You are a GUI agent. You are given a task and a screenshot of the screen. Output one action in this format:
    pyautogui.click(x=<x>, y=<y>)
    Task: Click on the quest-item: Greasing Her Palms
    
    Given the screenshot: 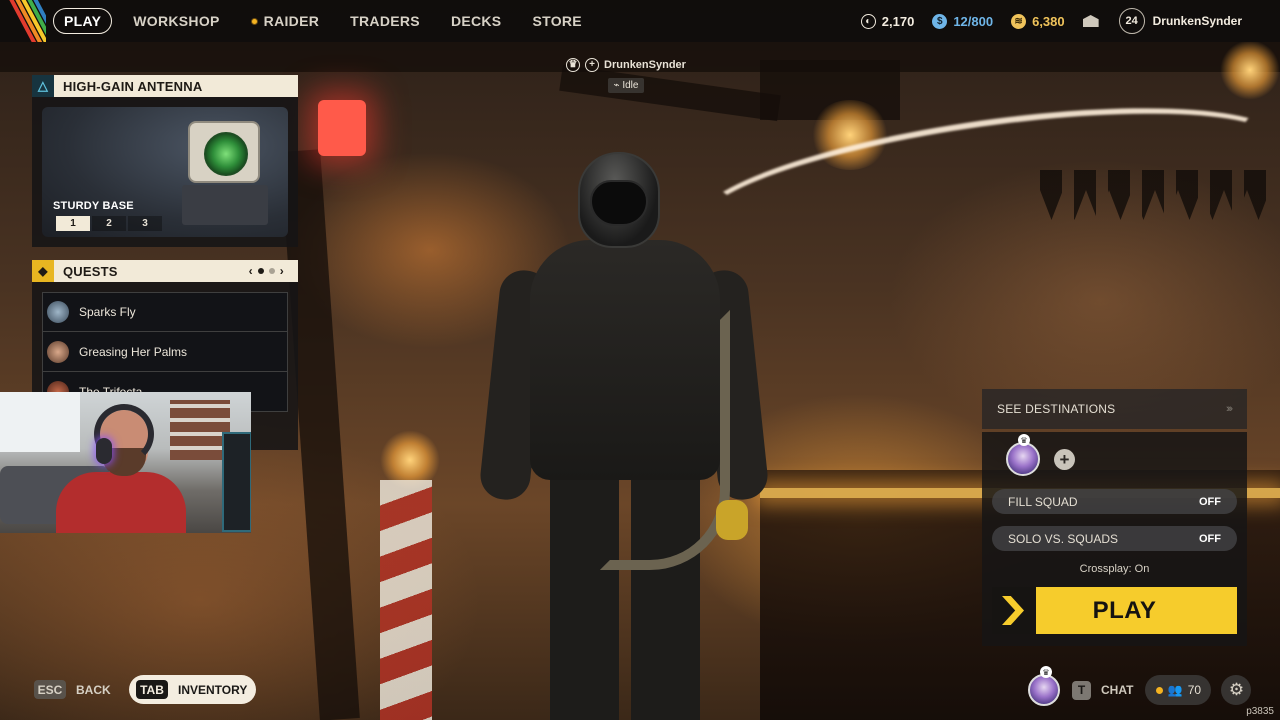 What is the action you would take?
    pyautogui.click(x=165, y=352)
    